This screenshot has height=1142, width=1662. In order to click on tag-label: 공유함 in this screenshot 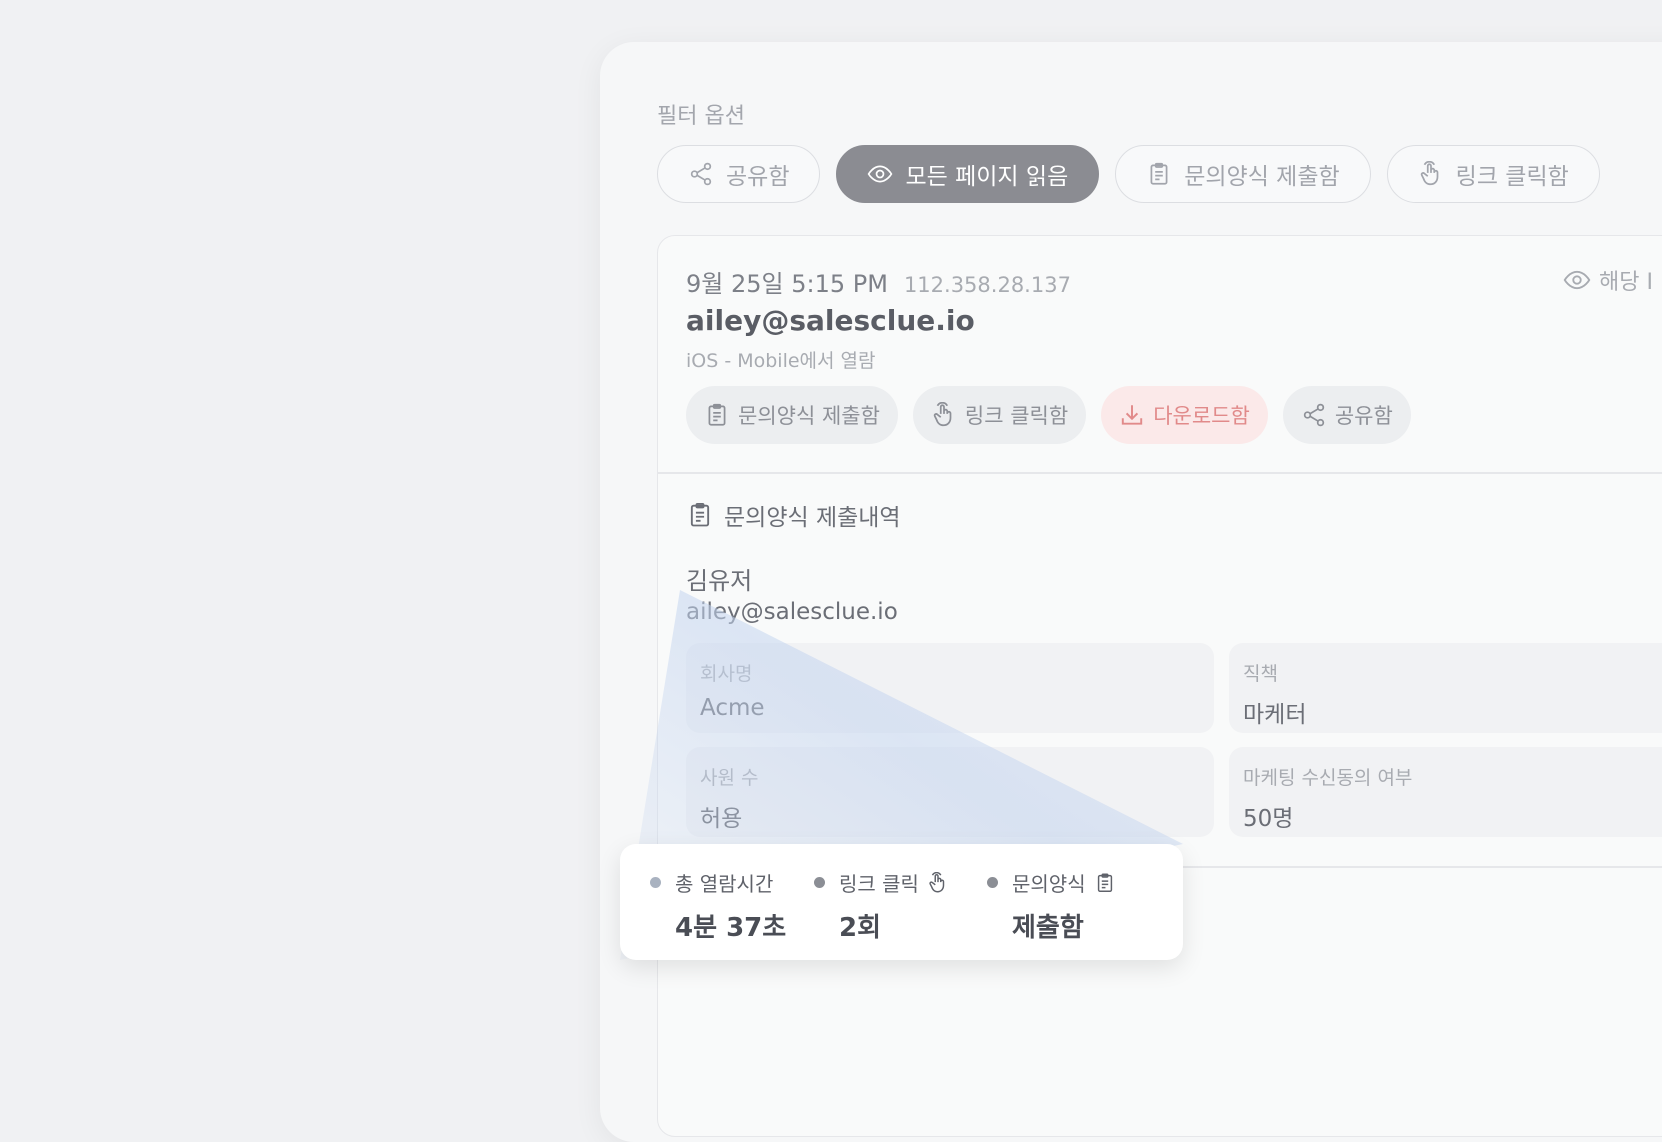, I will do `click(1363, 416)`.